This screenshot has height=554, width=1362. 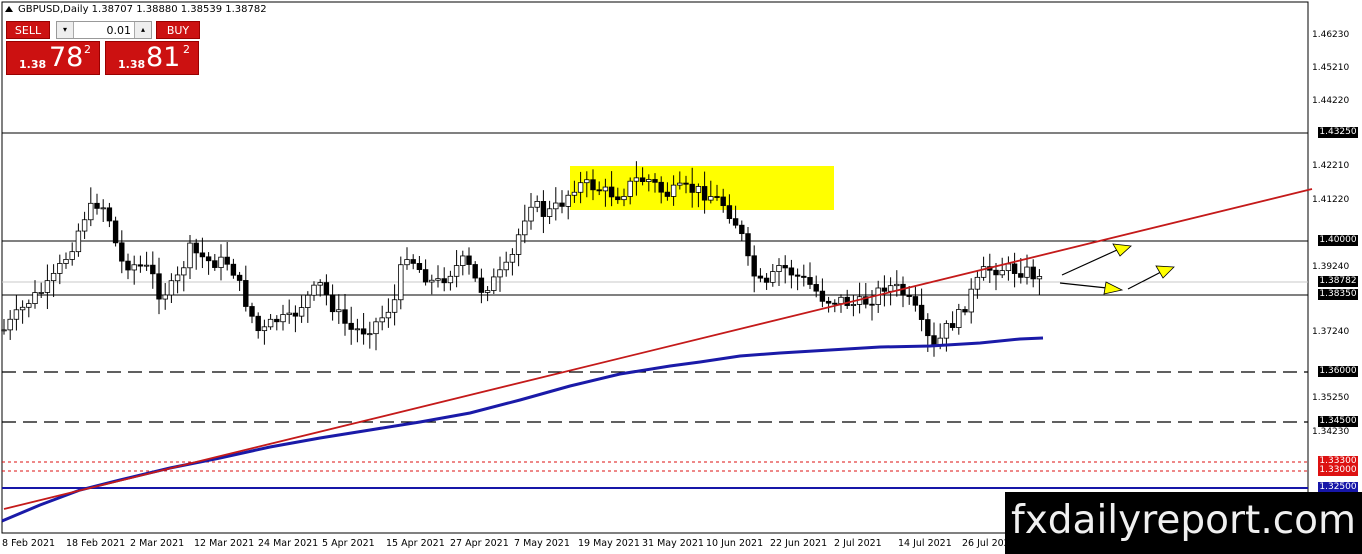 What do you see at coordinates (1338, 421) in the screenshot?
I see `price-box-1-34500: 1.34500` at bounding box center [1338, 421].